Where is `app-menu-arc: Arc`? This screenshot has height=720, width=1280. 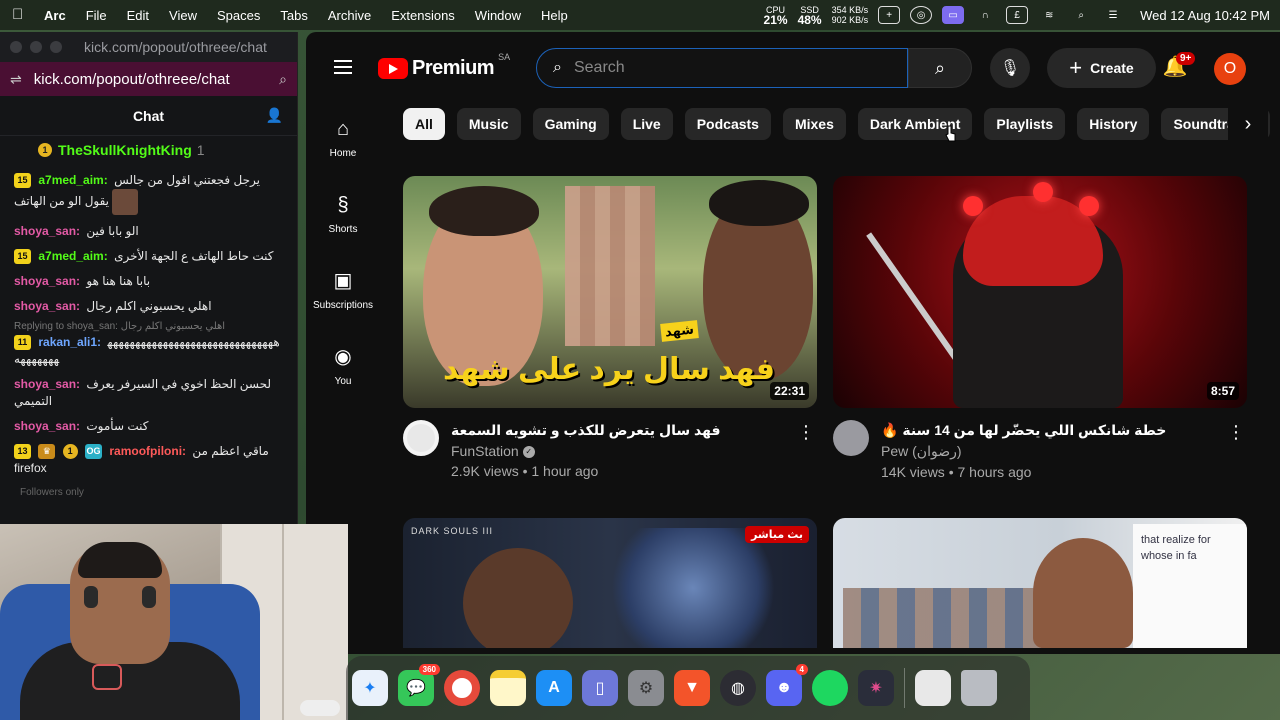
app-menu-arc: Arc is located at coordinates (55, 15).